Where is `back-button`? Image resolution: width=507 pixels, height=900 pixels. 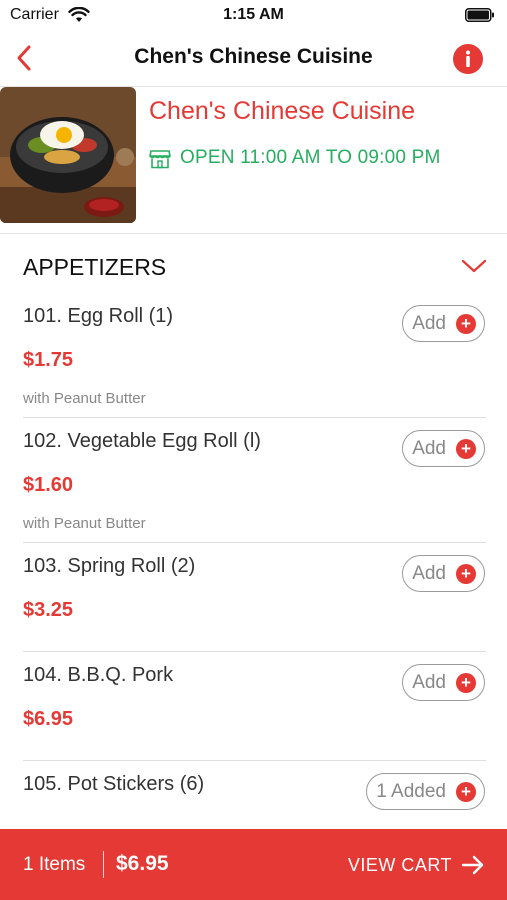 back-button is located at coordinates (24, 58).